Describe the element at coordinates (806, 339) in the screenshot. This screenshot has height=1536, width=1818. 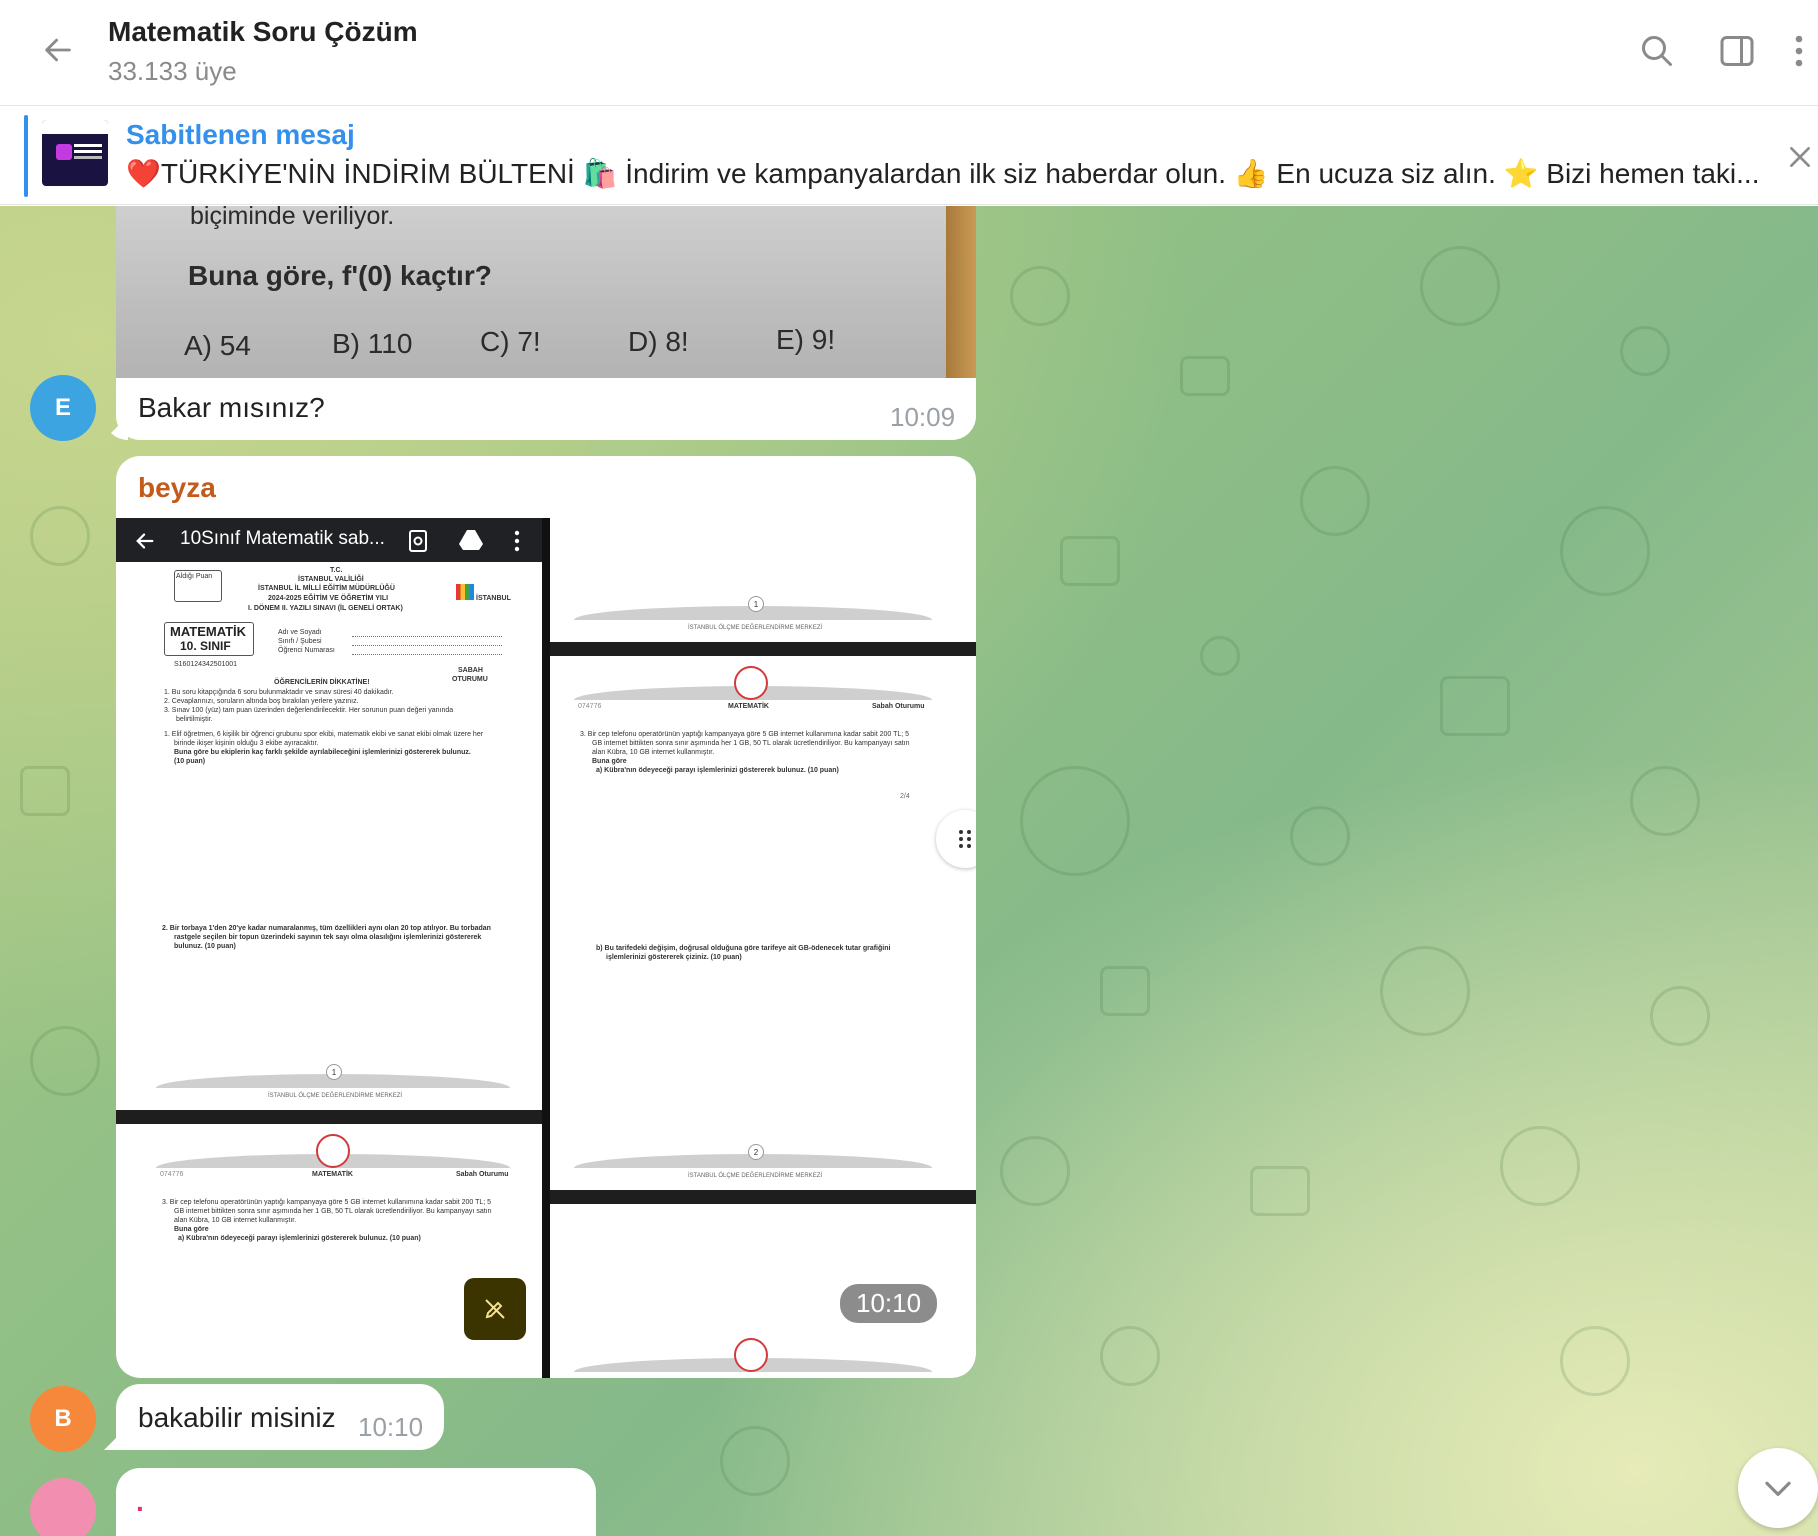
I see `photo-option: E) 9!` at that location.